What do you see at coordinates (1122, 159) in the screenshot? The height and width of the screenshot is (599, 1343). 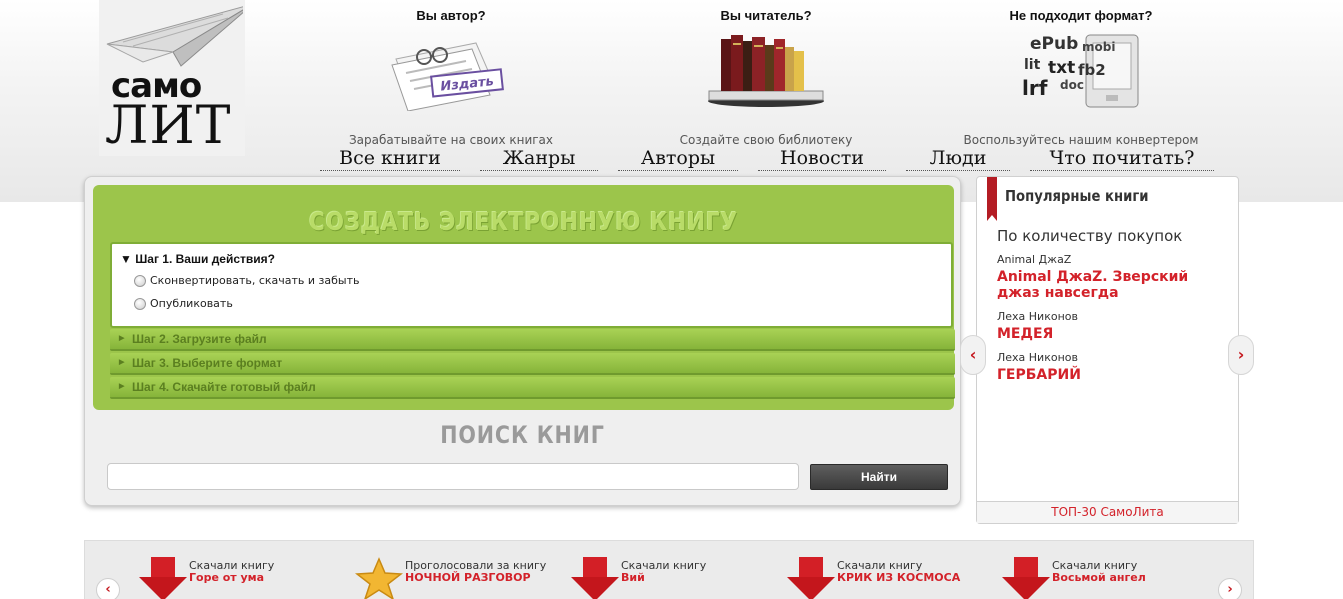 I see `nav-what-to-read: Что почитать?` at bounding box center [1122, 159].